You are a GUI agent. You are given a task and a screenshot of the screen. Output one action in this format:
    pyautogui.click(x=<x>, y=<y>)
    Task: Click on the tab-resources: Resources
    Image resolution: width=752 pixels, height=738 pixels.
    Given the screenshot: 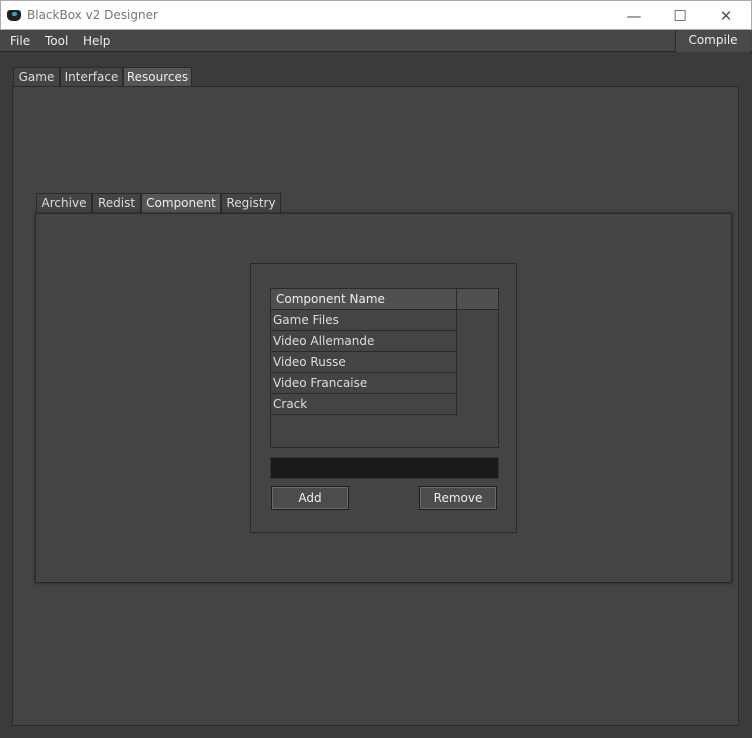 What is the action you would take?
    pyautogui.click(x=157, y=77)
    